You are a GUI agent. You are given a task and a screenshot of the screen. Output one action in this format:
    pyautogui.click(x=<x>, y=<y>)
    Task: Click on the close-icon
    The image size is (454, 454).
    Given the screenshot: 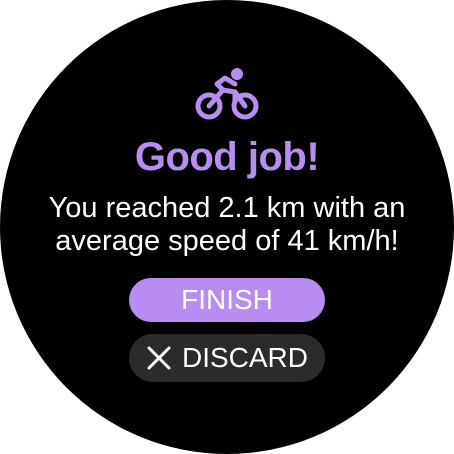 What is the action you would take?
    pyautogui.click(x=159, y=358)
    